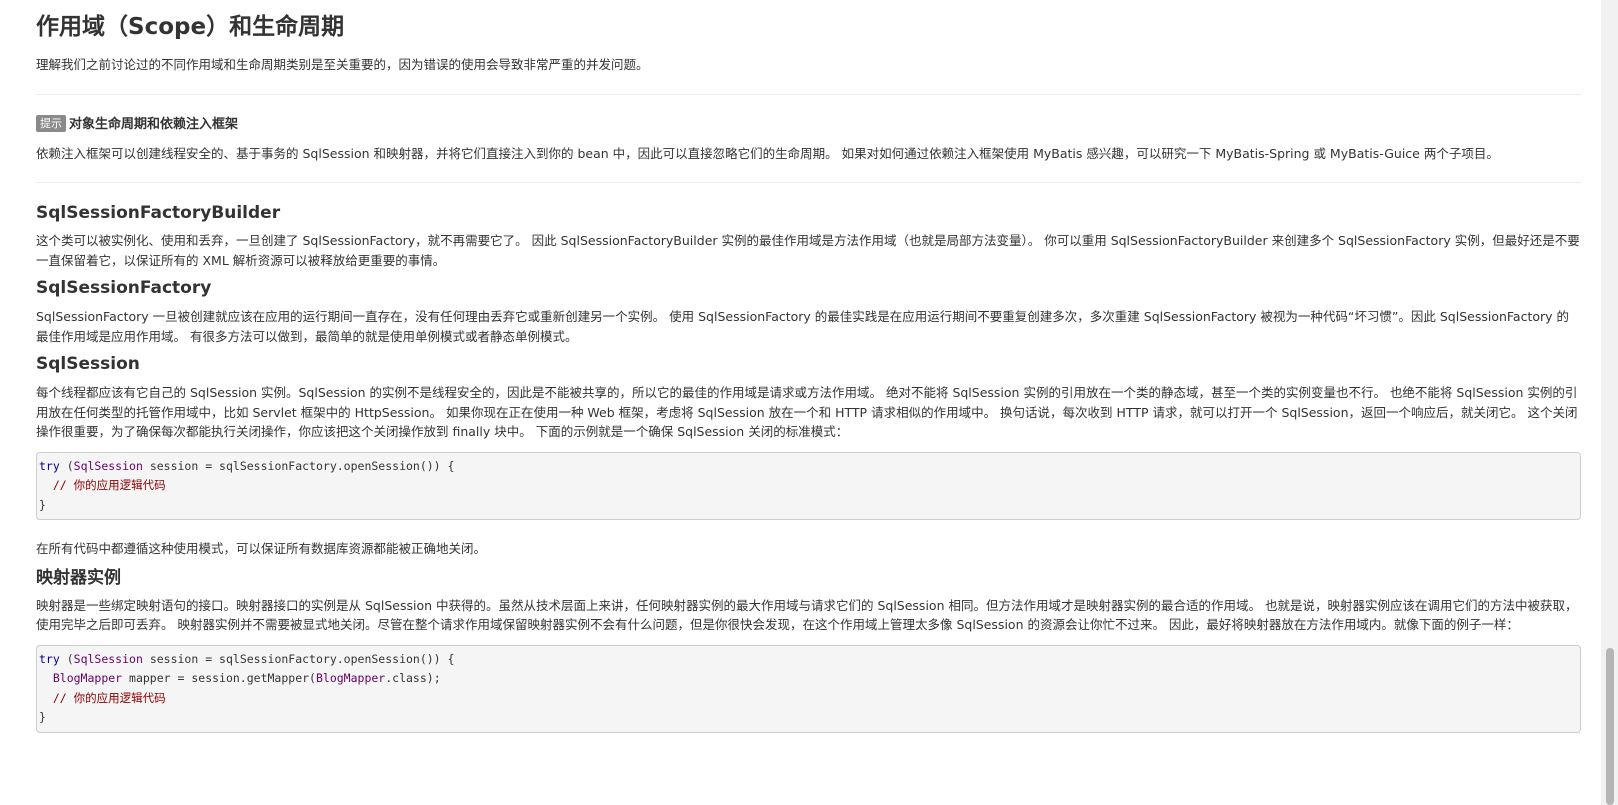 This screenshot has width=1618, height=805. Describe the element at coordinates (78, 577) in the screenshot. I see `section-heading-mapper: 映射器实例` at that location.